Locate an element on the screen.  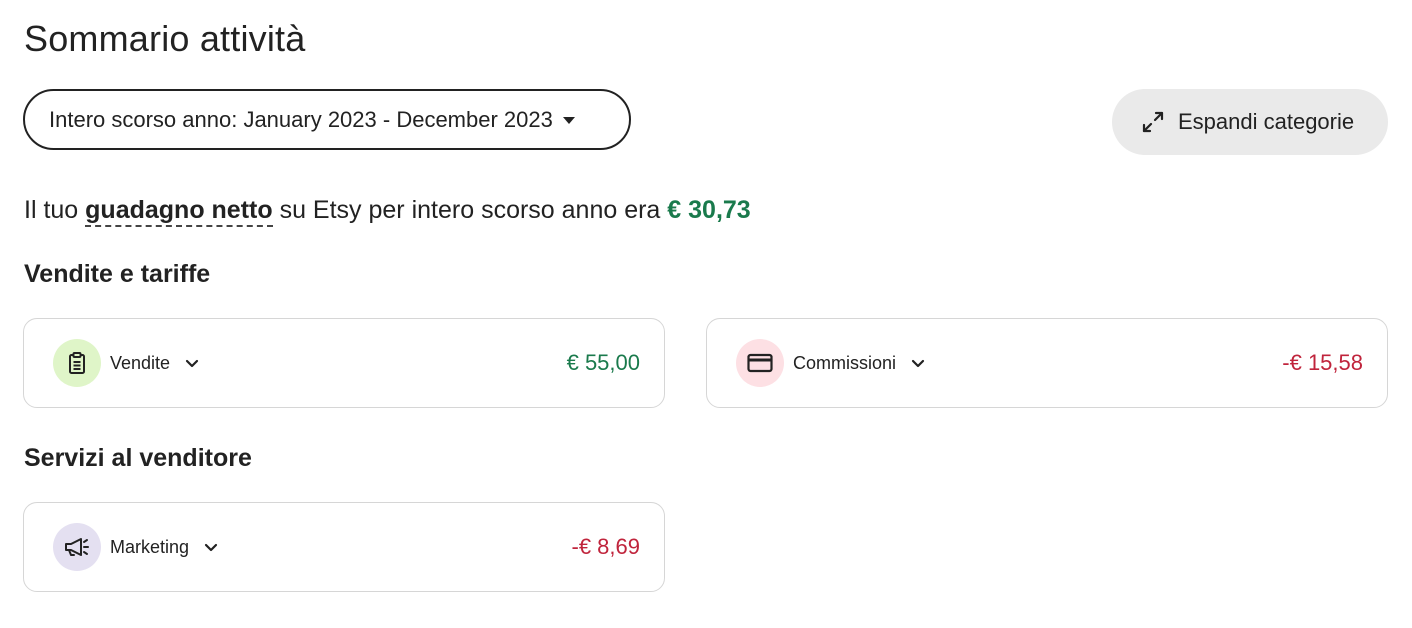
category-value-fees: -€ 15,58 is located at coordinates (1322, 362).